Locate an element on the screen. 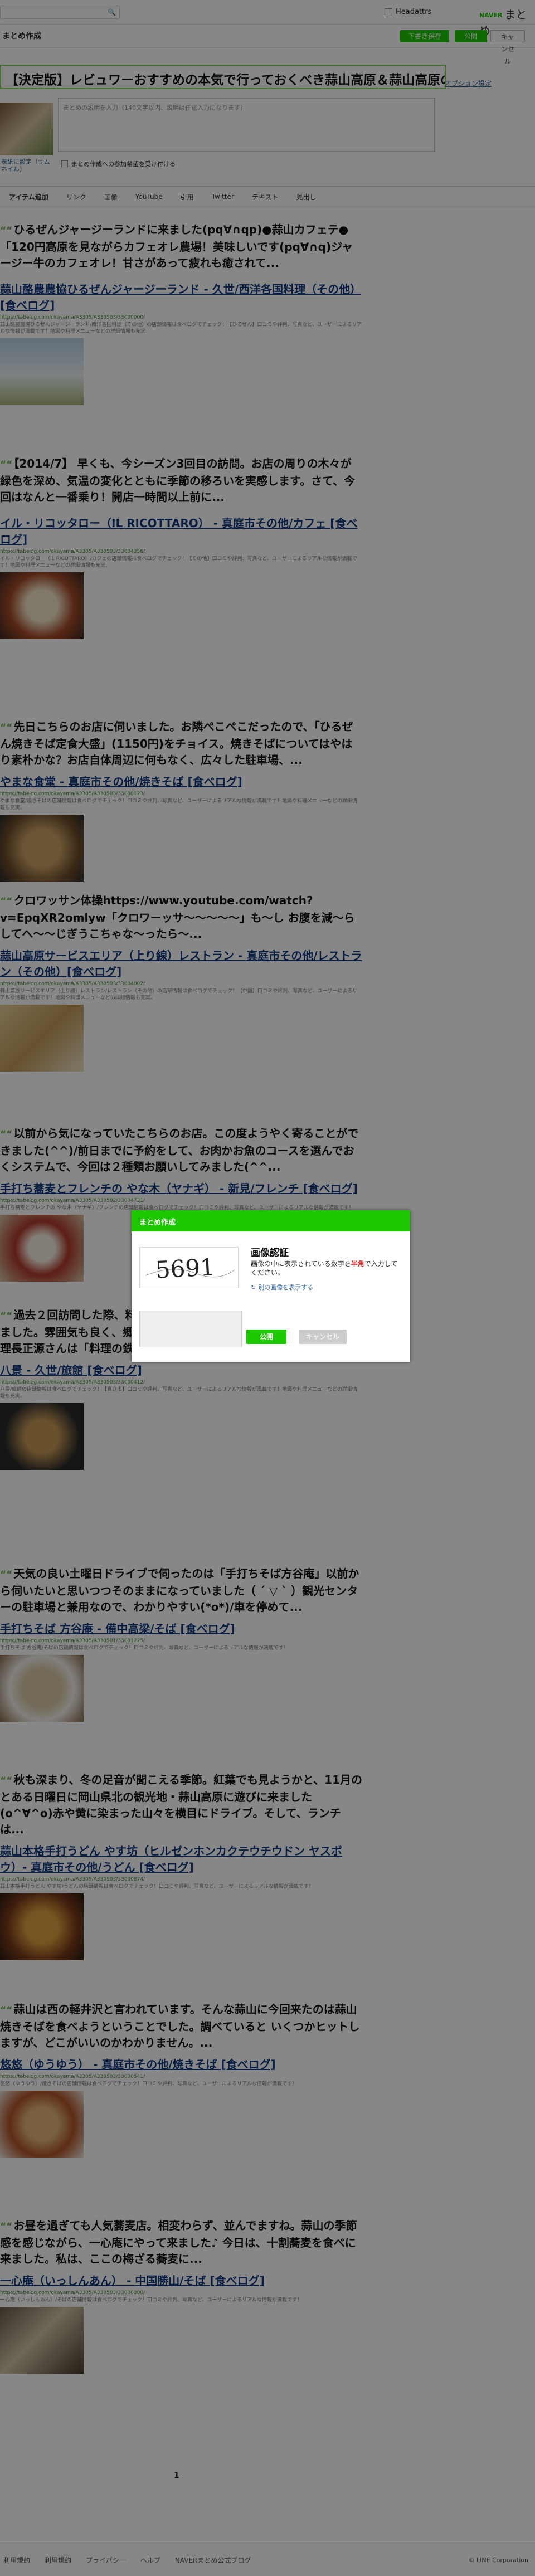  instruction-highlight: 半角 is located at coordinates (357, 1264).